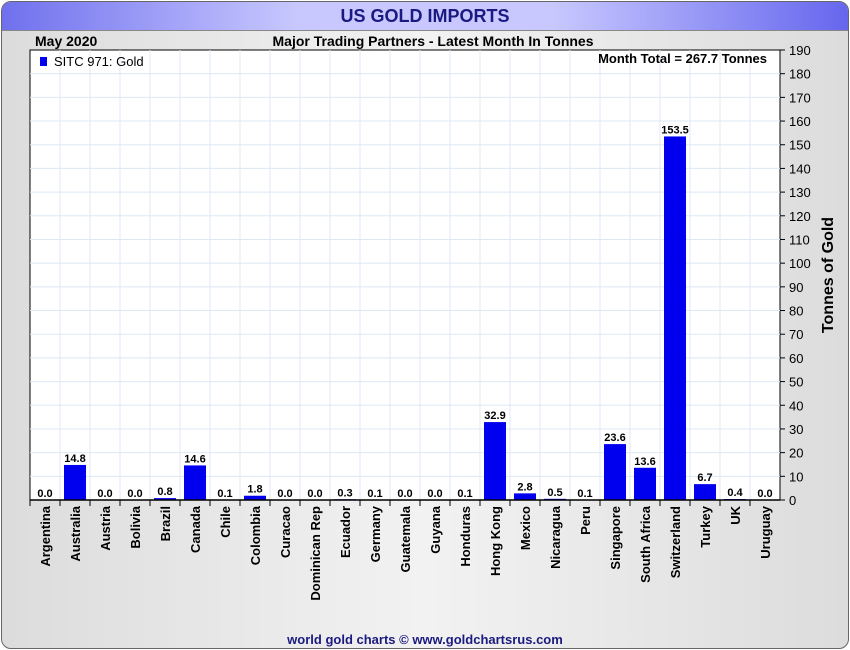  Describe the element at coordinates (555, 537) in the screenshot. I see `x-tick-label: Nicaragua` at that location.